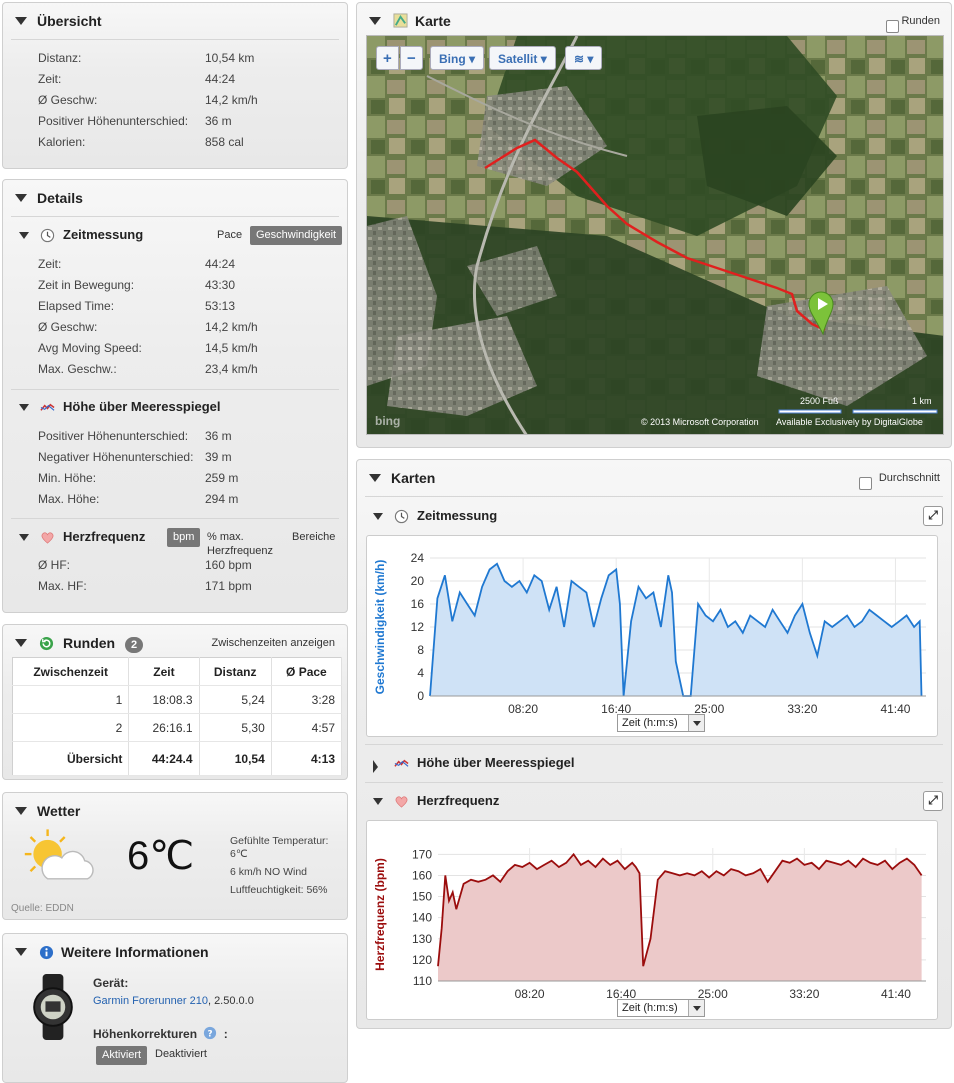 This screenshot has height=1083, width=954. Describe the element at coordinates (933, 801) in the screenshot. I see `expand-hr-chart-button: ⤢` at that location.